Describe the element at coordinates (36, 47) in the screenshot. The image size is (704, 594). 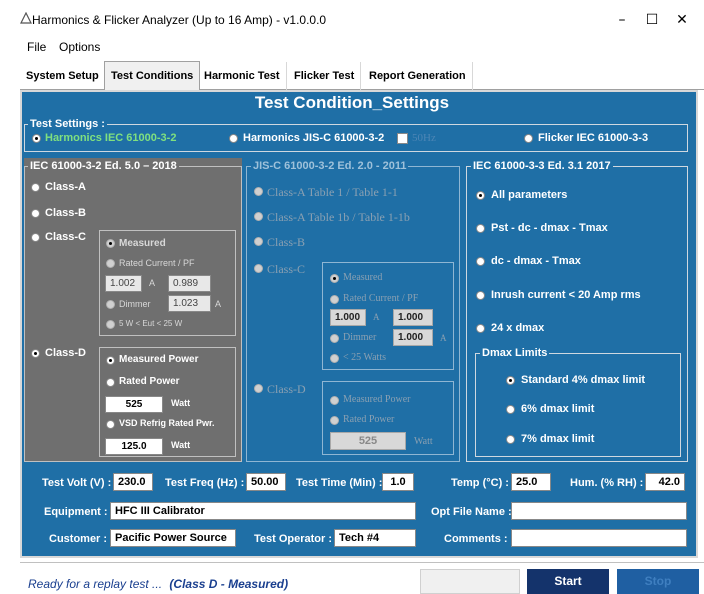
I see `menu-file: File` at that location.